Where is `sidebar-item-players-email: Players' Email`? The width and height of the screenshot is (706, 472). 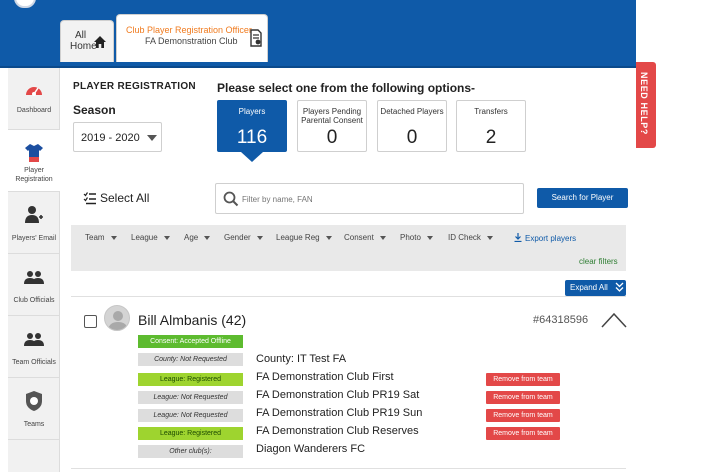
sidebar-item-players-email: Players' Email is located at coordinates (34, 223).